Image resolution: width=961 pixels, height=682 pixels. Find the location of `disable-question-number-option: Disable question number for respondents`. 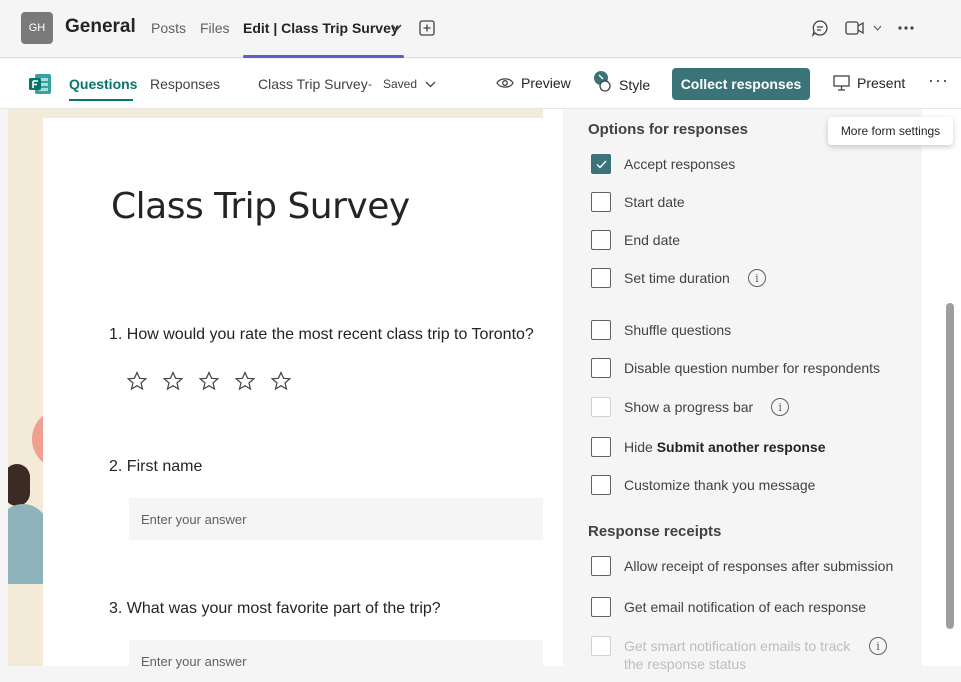

disable-question-number-option: Disable question number for respondents is located at coordinates (735, 368).